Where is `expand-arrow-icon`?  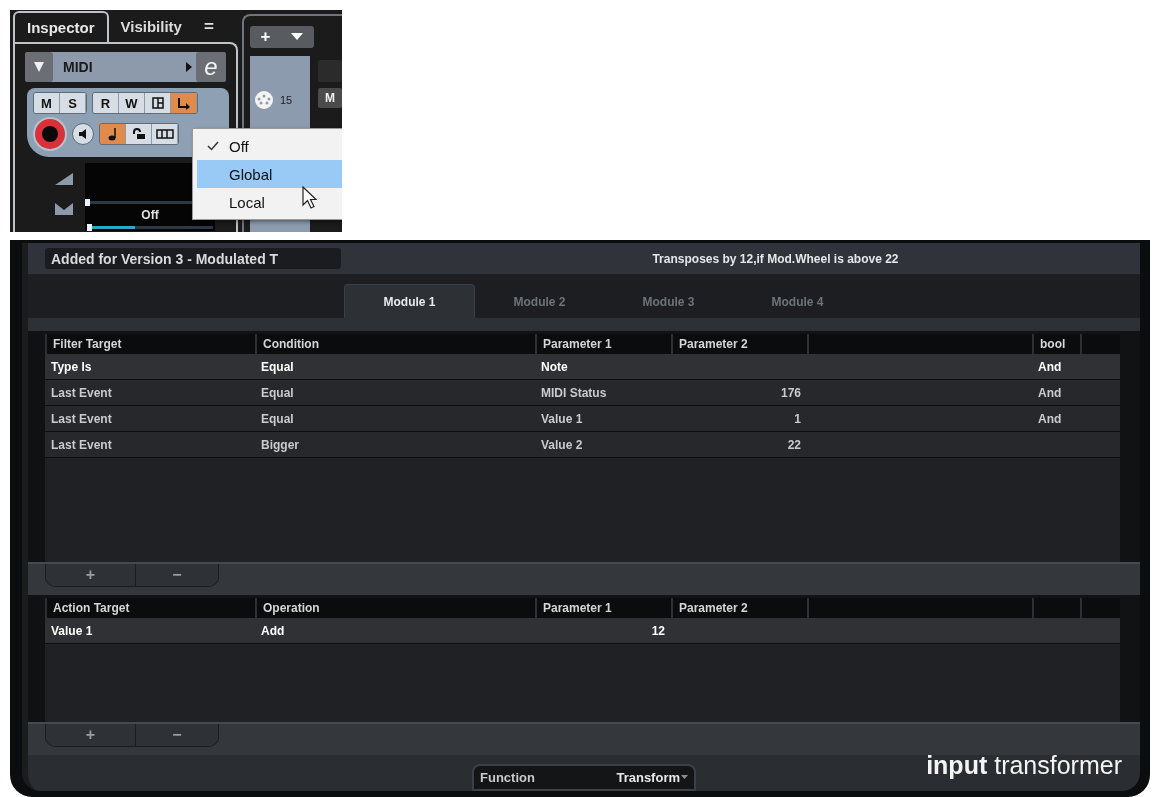
expand-arrow-icon is located at coordinates (189, 67).